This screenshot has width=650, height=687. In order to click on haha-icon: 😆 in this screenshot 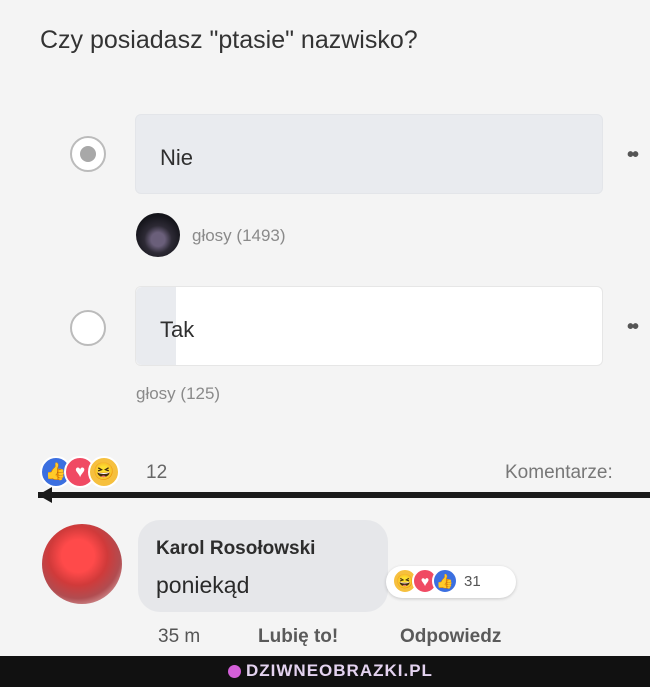, I will do `click(104, 472)`.